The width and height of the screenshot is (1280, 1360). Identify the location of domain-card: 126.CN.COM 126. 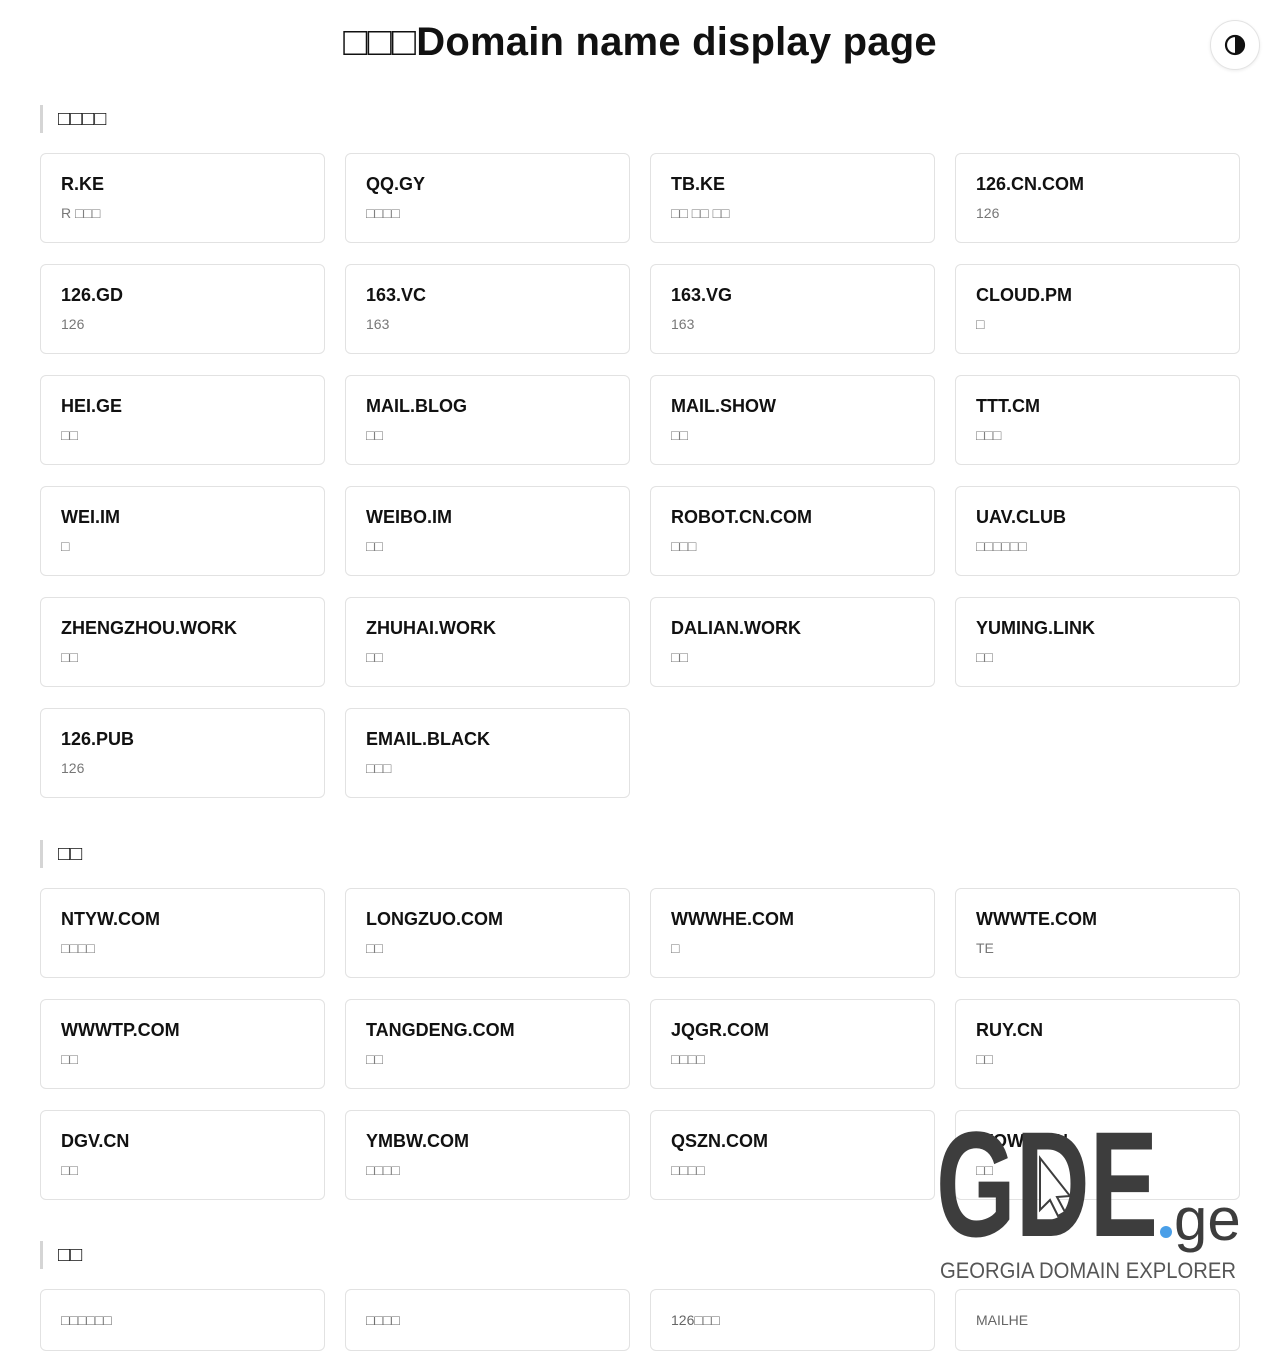
(1097, 198).